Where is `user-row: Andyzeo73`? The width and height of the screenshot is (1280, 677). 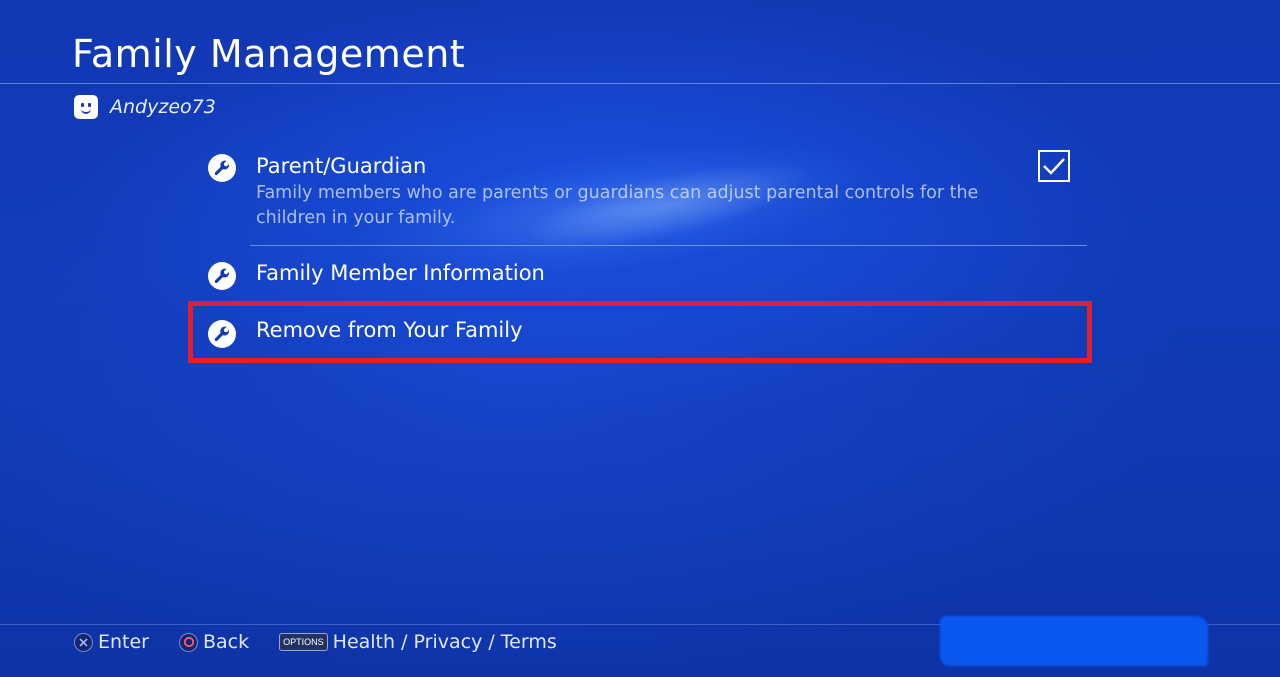
user-row: Andyzeo73 is located at coordinates (145, 107).